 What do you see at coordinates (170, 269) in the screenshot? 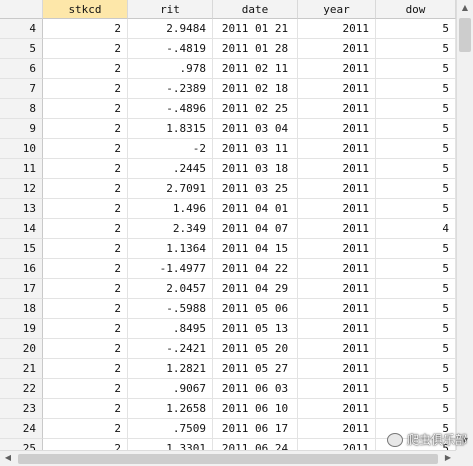
I see `cell-rit: -1.4977` at bounding box center [170, 269].